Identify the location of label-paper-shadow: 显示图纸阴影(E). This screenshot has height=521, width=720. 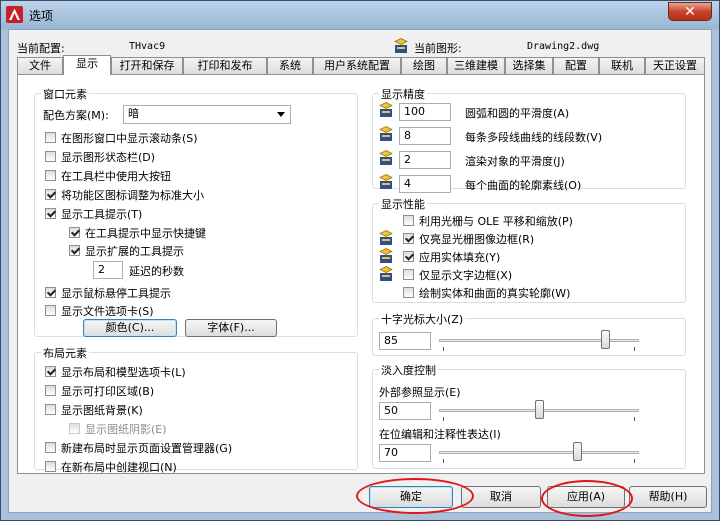
(126, 429).